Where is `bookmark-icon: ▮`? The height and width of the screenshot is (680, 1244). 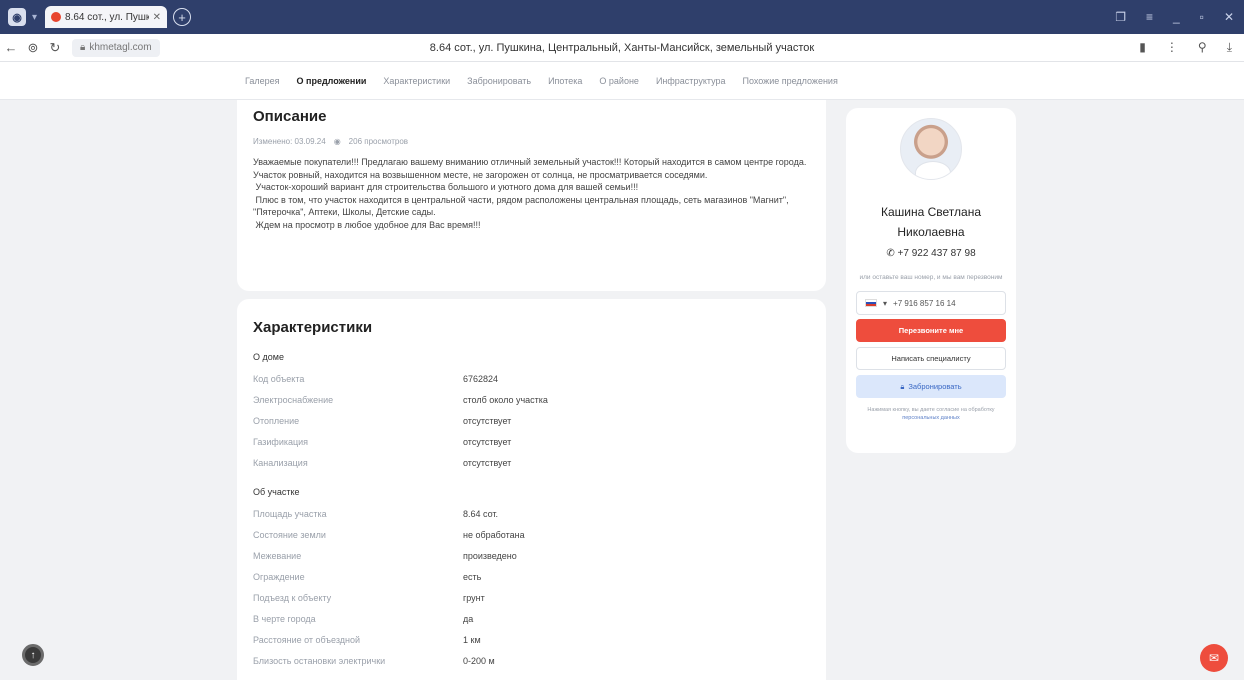 bookmark-icon: ▮ is located at coordinates (1142, 47).